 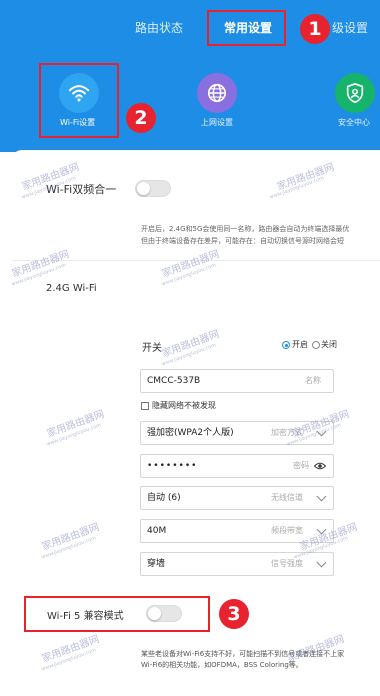 What do you see at coordinates (313, 380) in the screenshot?
I see `ssid-hint: 名称` at bounding box center [313, 380].